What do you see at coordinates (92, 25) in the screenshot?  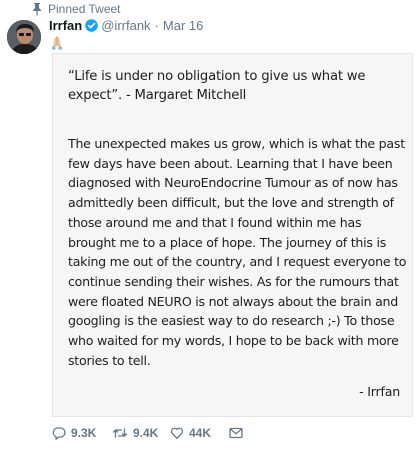 I see `verified-badge-icon` at bounding box center [92, 25].